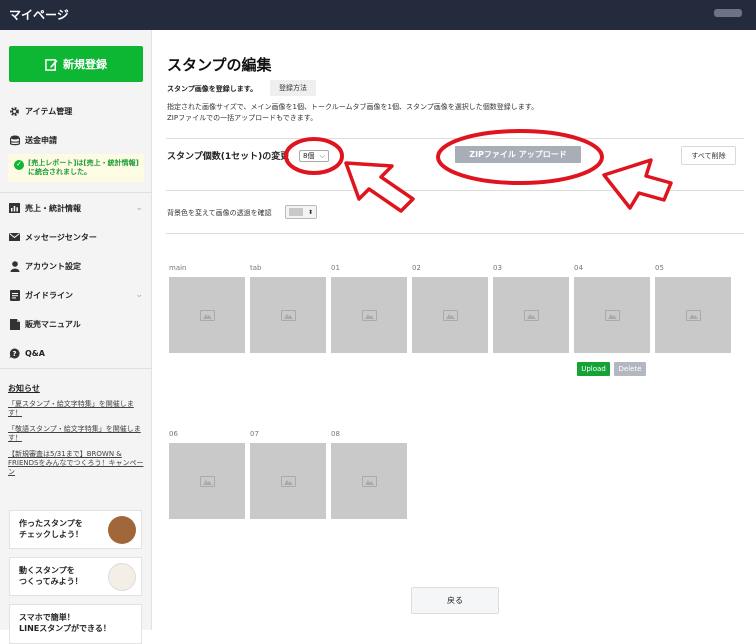 The height and width of the screenshot is (644, 756). I want to click on promo-banner-animated: 動くスタンプを つくってみよう！, so click(75, 576).